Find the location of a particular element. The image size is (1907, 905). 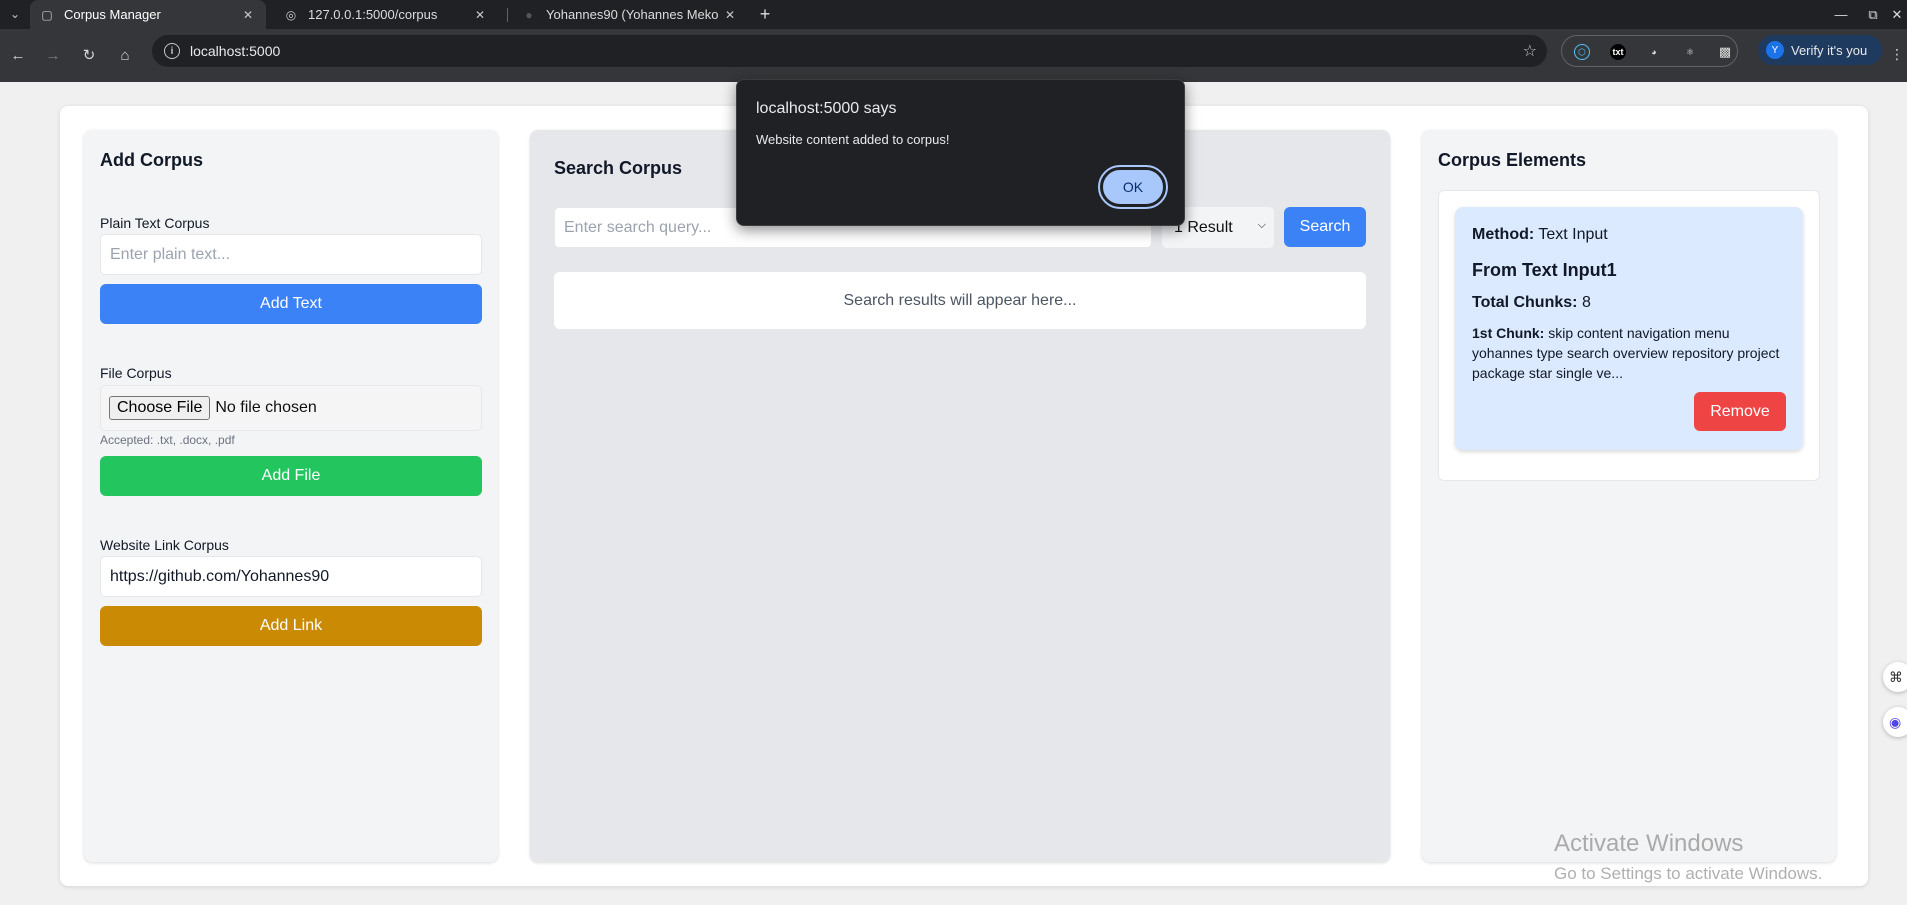

choose-file-button: Choose File is located at coordinates (160, 408).